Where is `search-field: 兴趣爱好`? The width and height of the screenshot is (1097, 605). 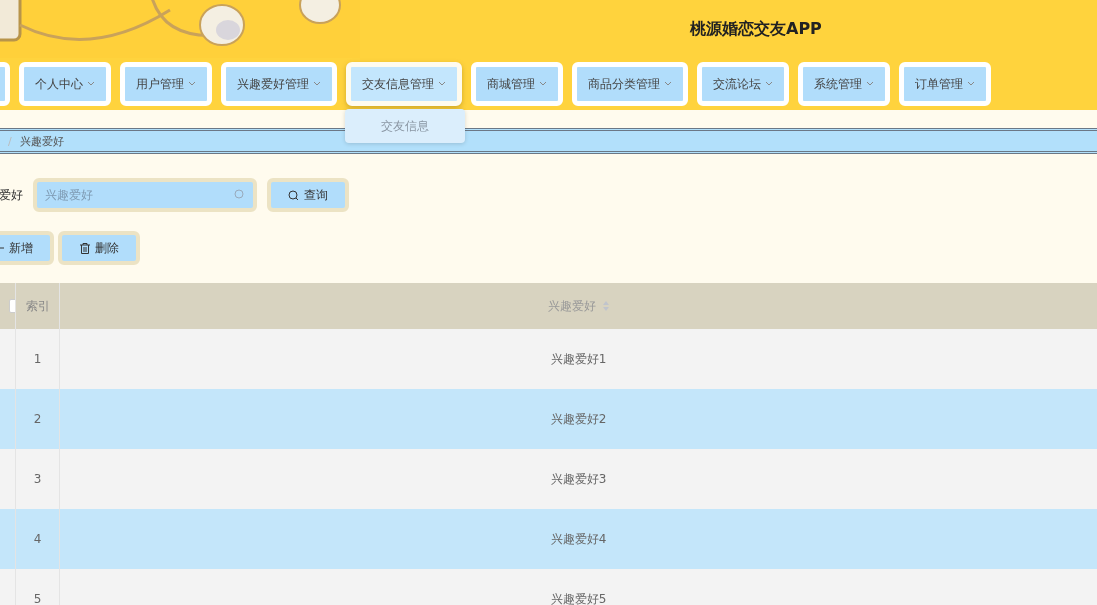
search-field: 兴趣爱好 is located at coordinates (145, 195).